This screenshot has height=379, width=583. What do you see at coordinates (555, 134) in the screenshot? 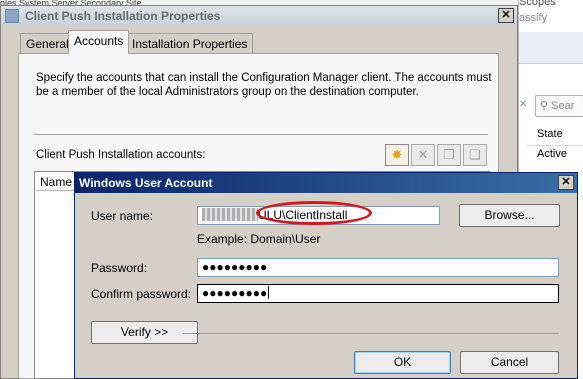
I see `state-column-header: State` at bounding box center [555, 134].